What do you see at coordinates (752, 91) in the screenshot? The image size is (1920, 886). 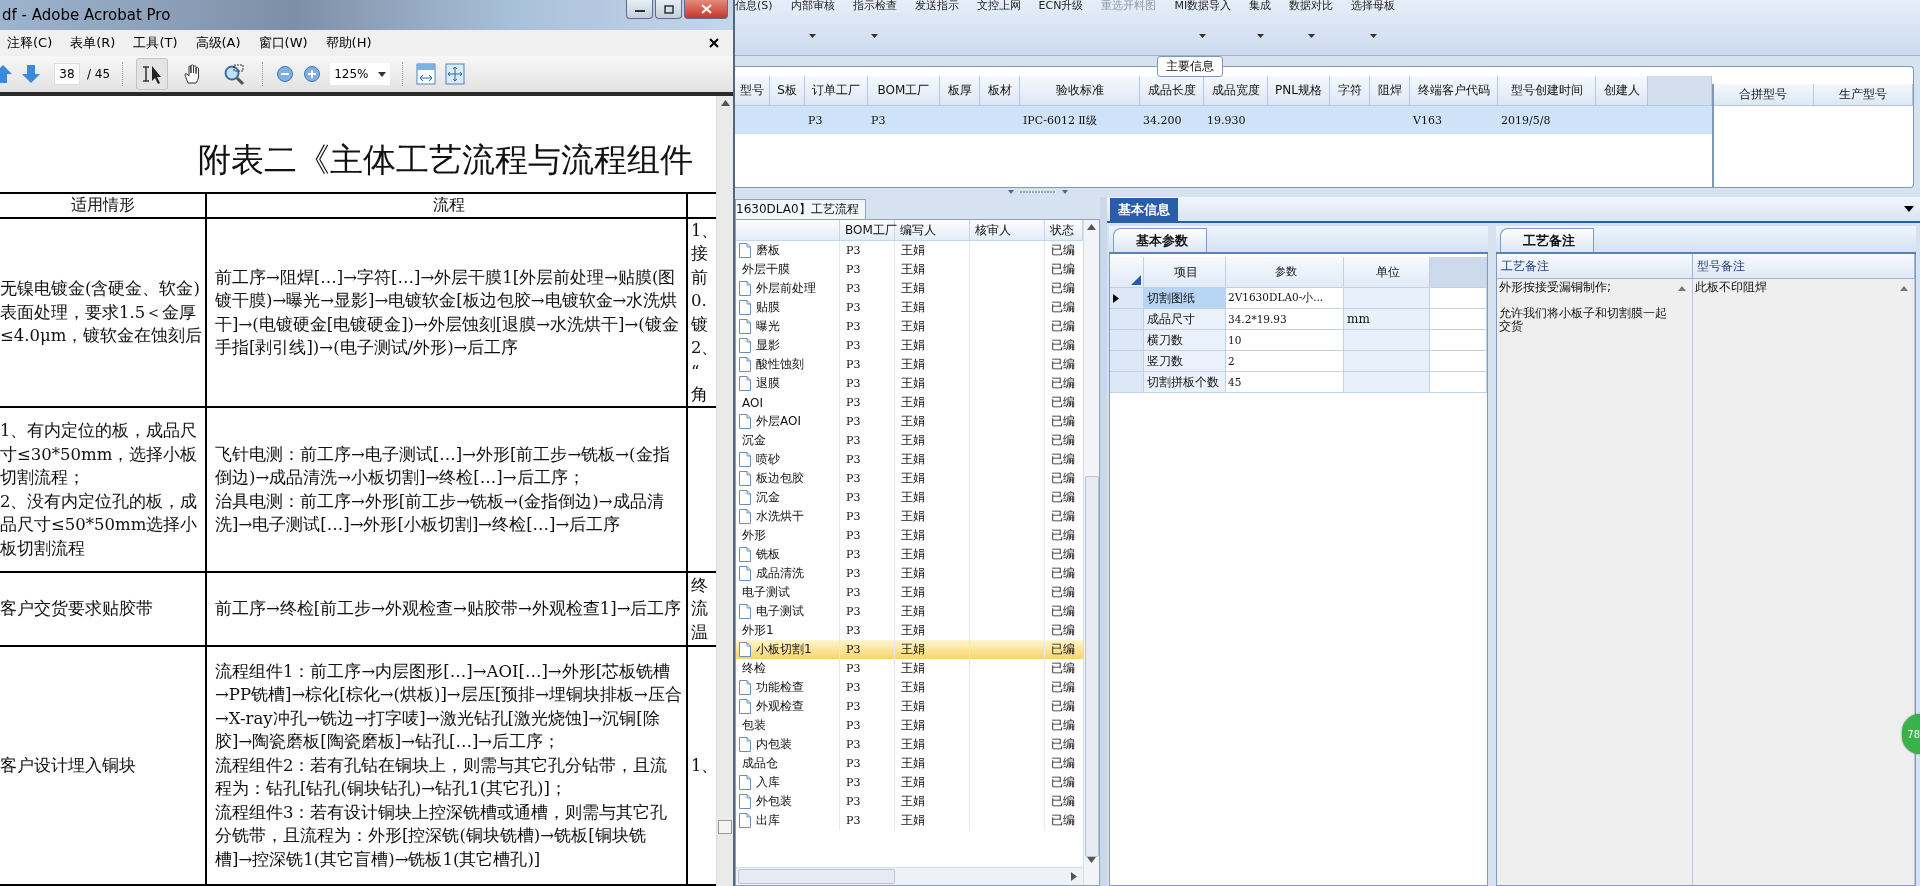 I see `column-header: 型号` at bounding box center [752, 91].